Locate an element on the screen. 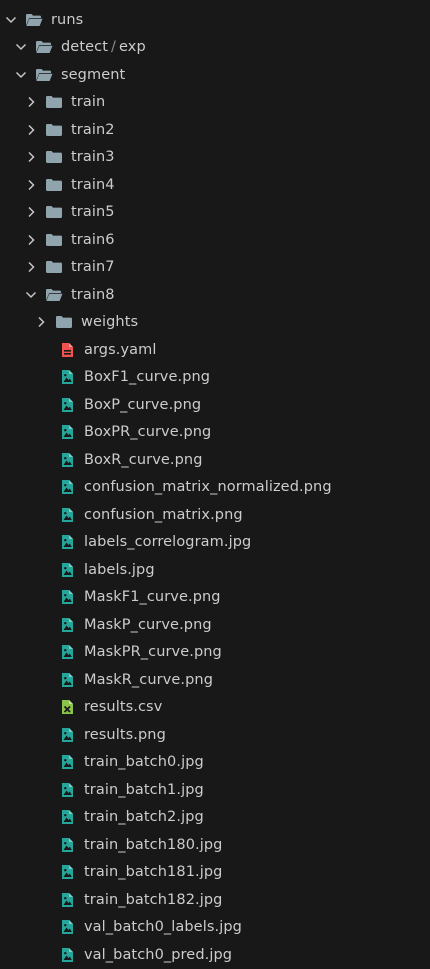 The height and width of the screenshot is (969, 430). tree-item-train4: train4 is located at coordinates (215, 185).